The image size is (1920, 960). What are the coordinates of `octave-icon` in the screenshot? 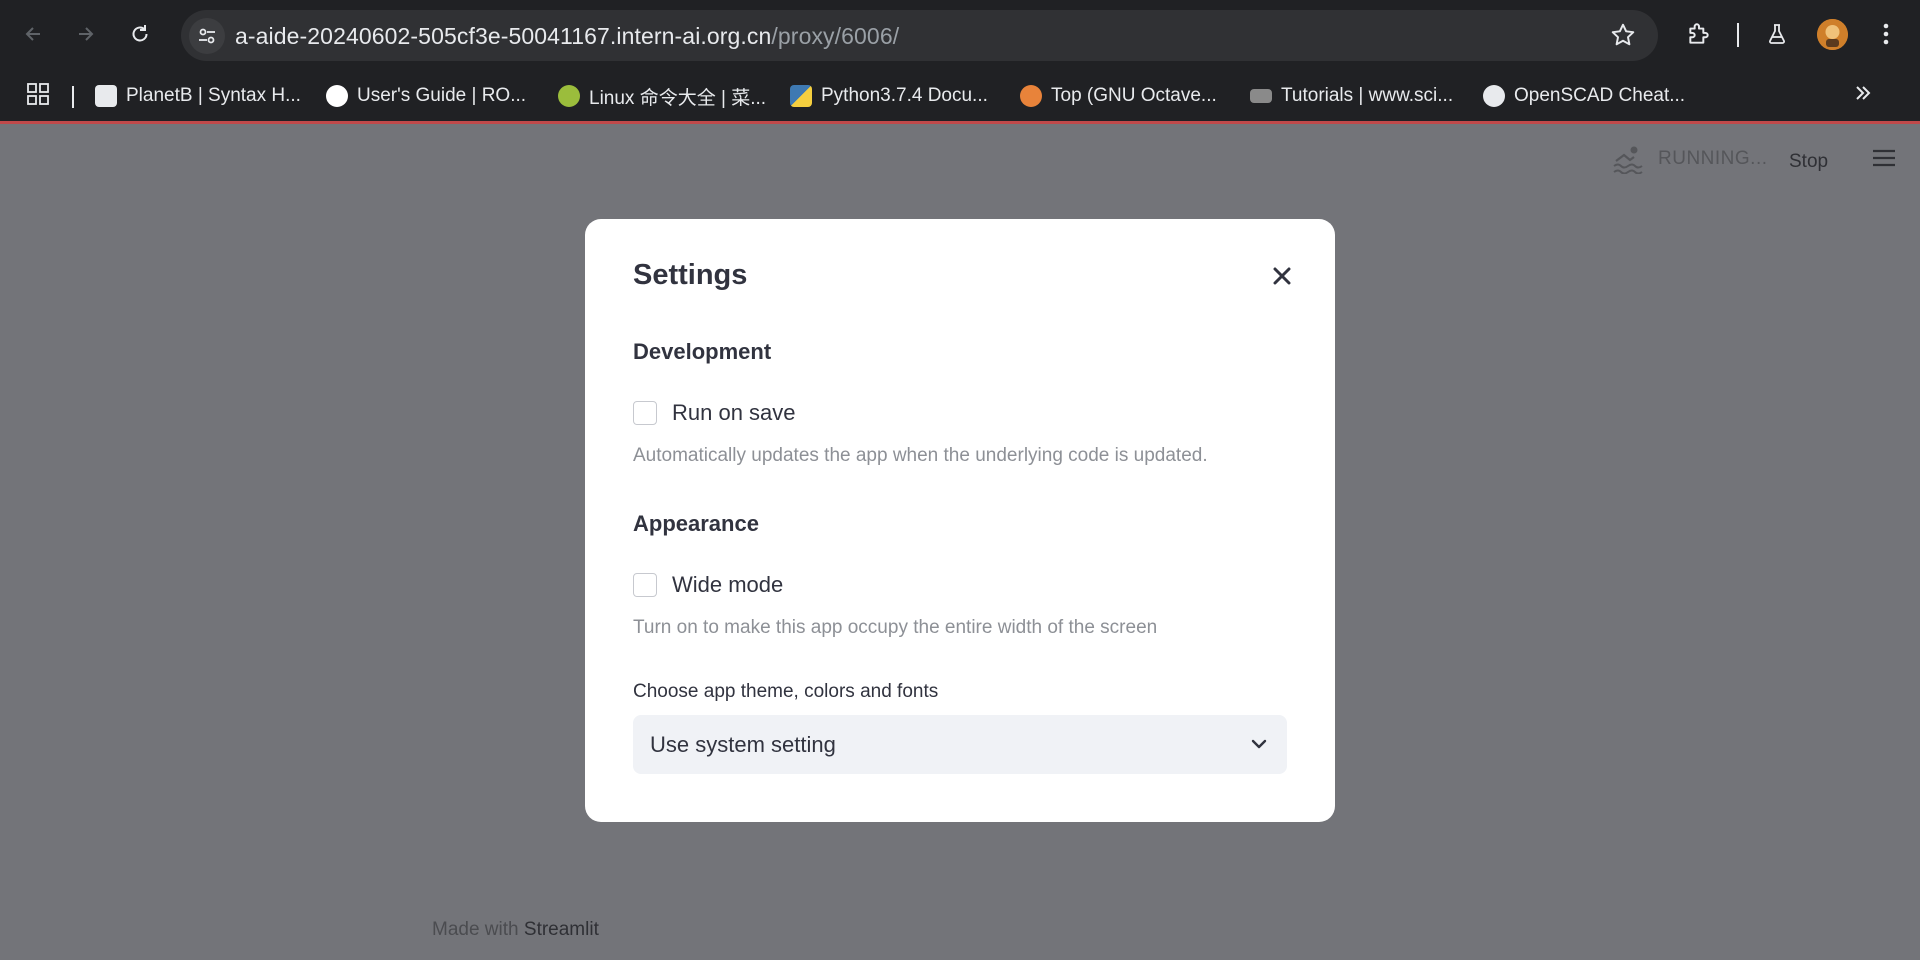 It's located at (1031, 96).